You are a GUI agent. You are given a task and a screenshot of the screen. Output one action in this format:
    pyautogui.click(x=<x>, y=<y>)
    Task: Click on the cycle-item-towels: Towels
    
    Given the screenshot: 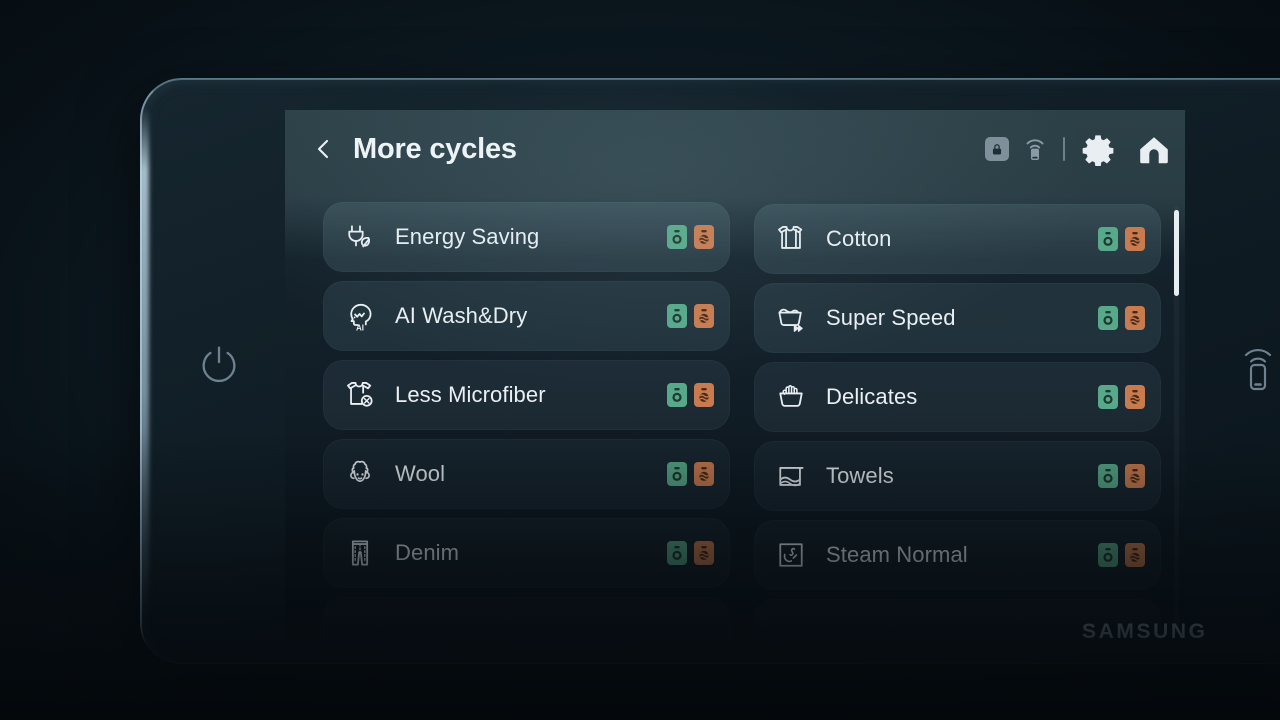 What is the action you would take?
    pyautogui.click(x=957, y=476)
    